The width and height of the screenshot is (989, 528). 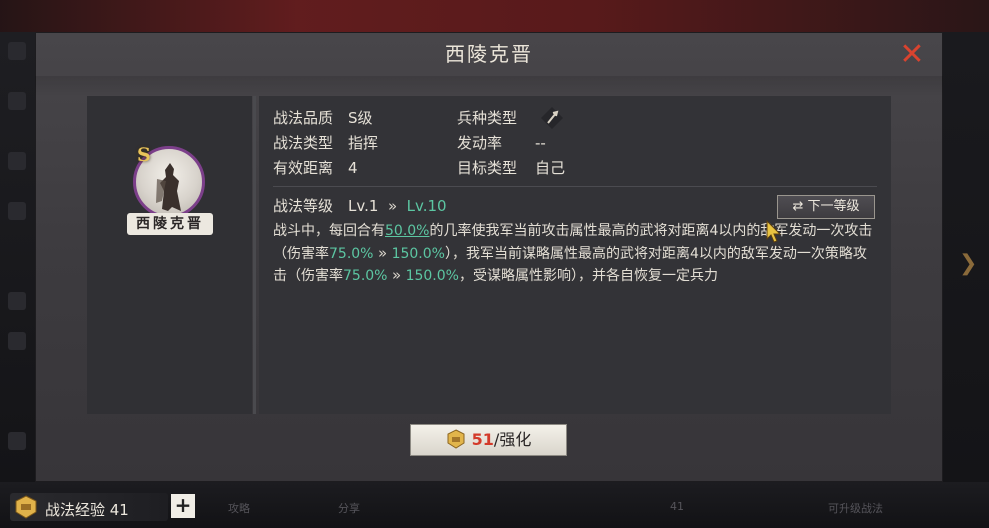 I want to click on tactic-type-label: 战法类型, so click(x=303, y=143).